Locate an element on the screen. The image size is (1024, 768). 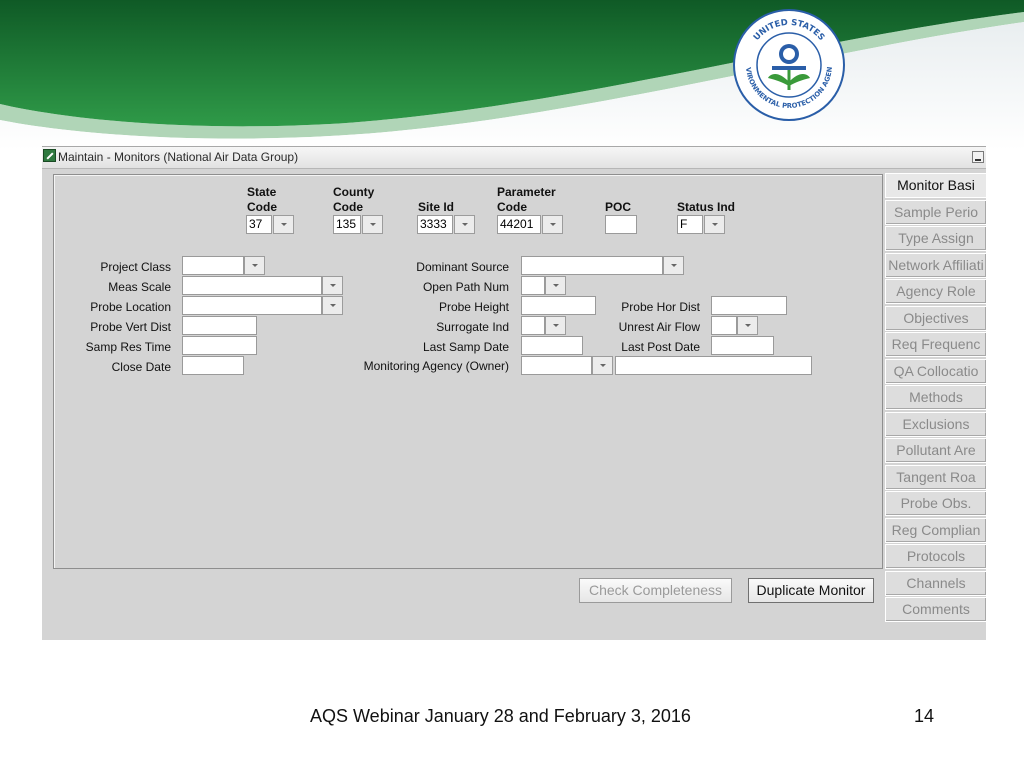
state-code-dropdown is located at coordinates (283, 224).